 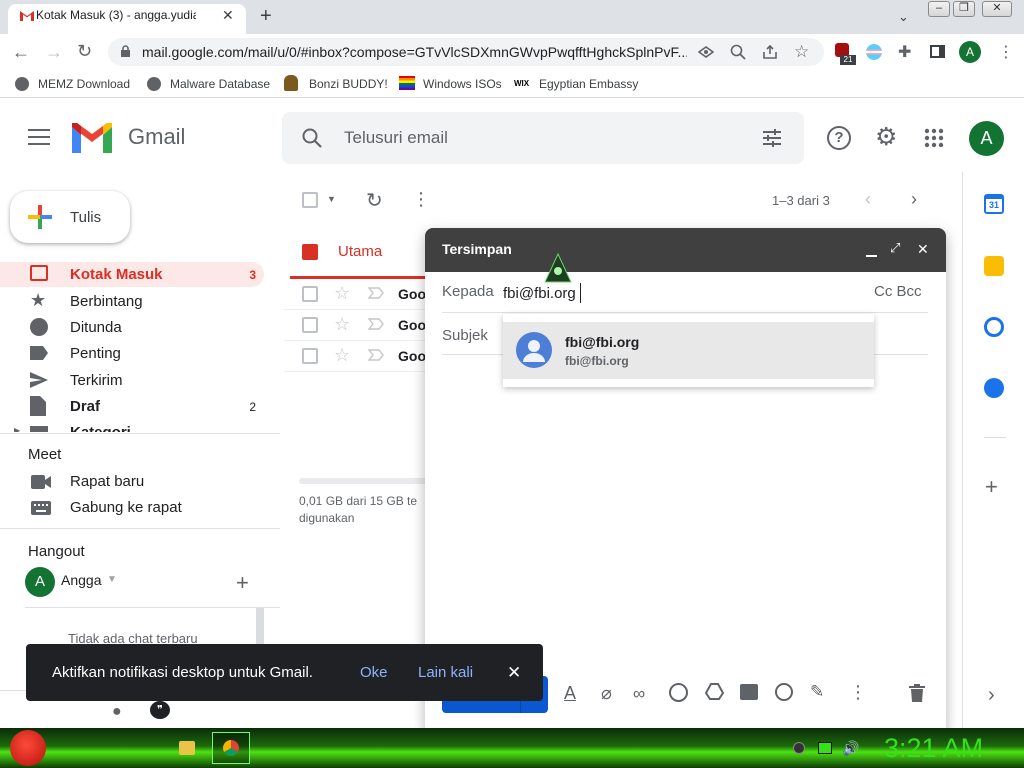 I want to click on nav-categories: Kategori, so click(x=100, y=428).